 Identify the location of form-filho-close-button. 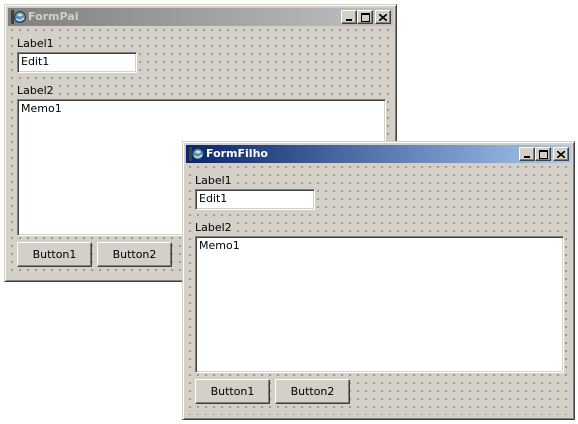
(561, 154).